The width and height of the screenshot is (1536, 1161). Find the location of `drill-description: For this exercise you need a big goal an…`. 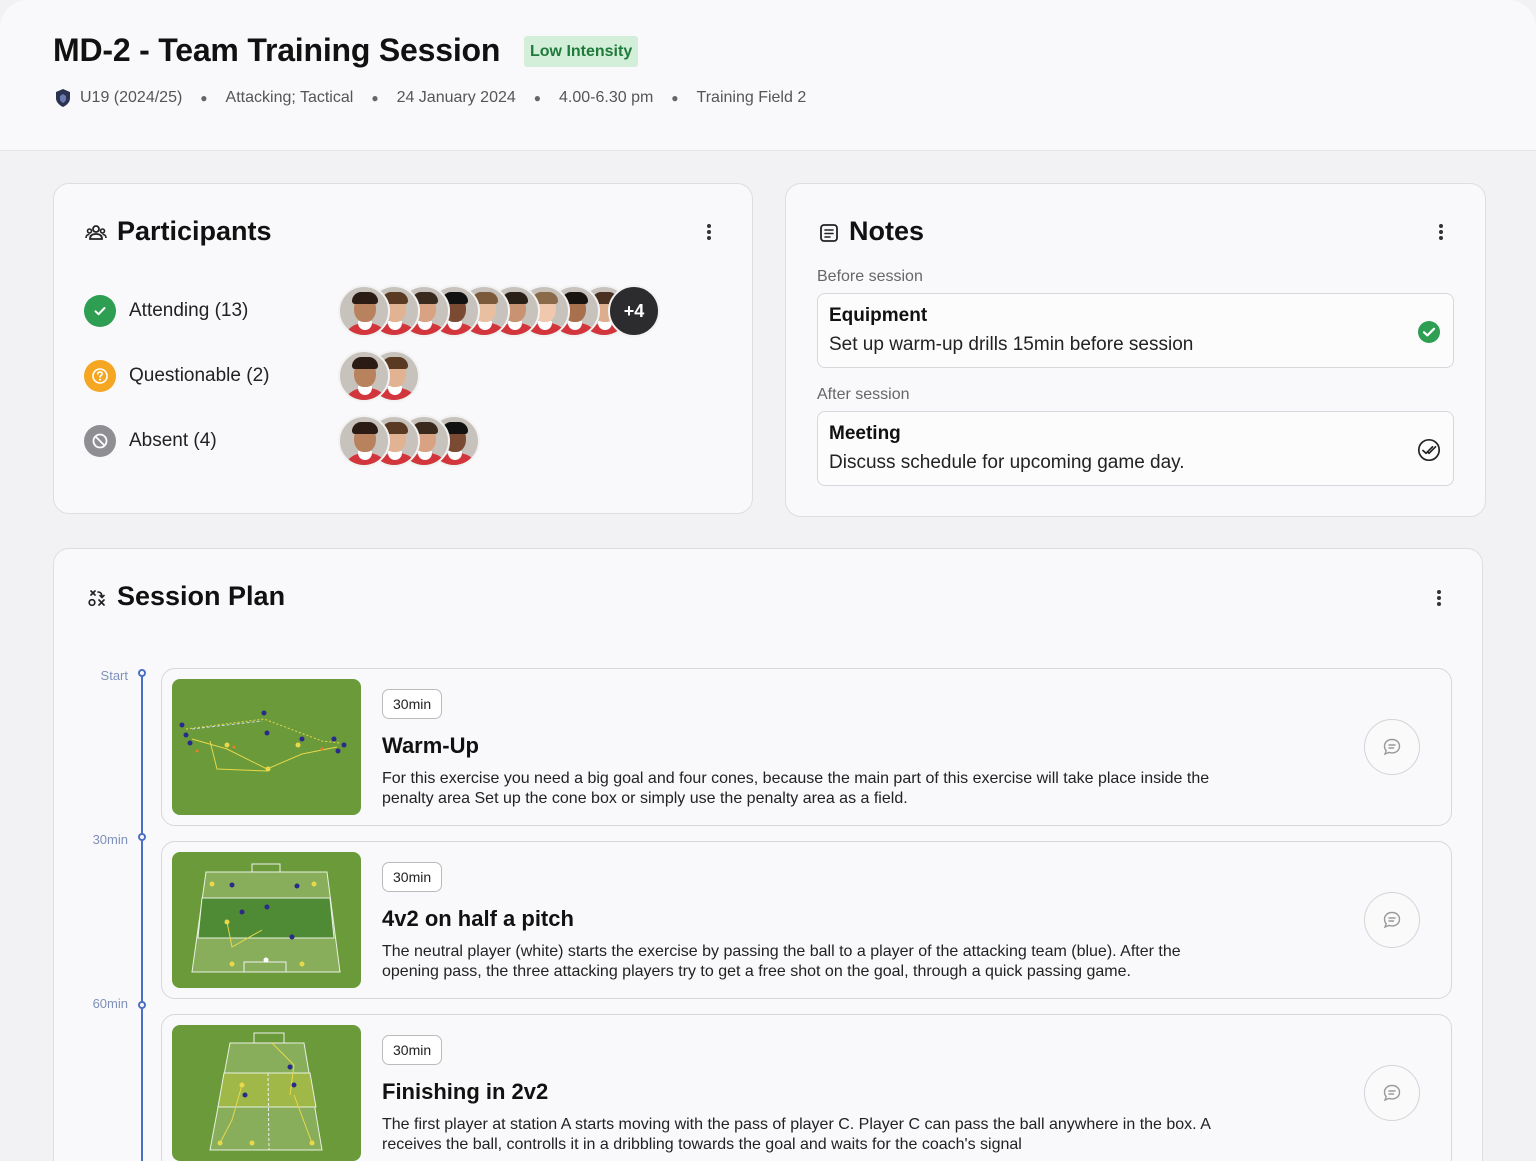

drill-description: For this exercise you need a big goal an… is located at coordinates (796, 788).